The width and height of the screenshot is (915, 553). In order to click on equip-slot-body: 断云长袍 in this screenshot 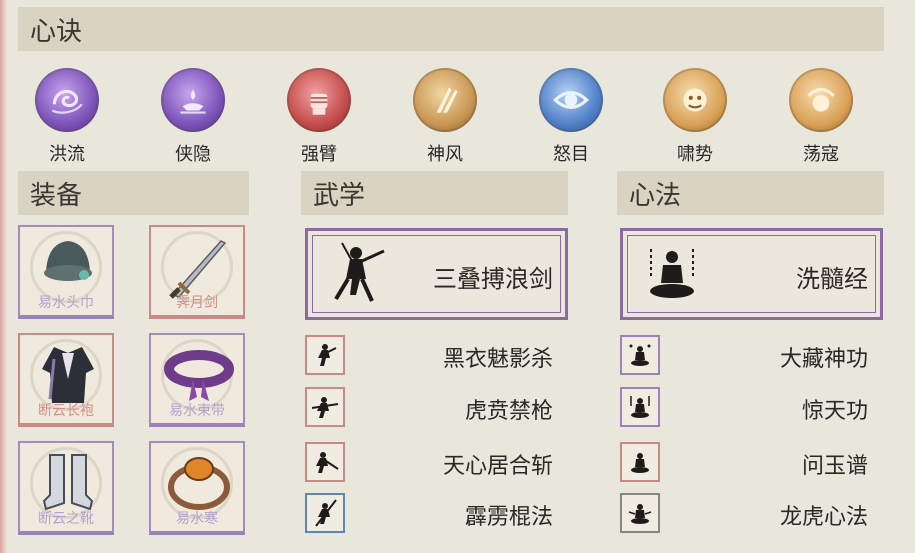, I will do `click(66, 380)`.